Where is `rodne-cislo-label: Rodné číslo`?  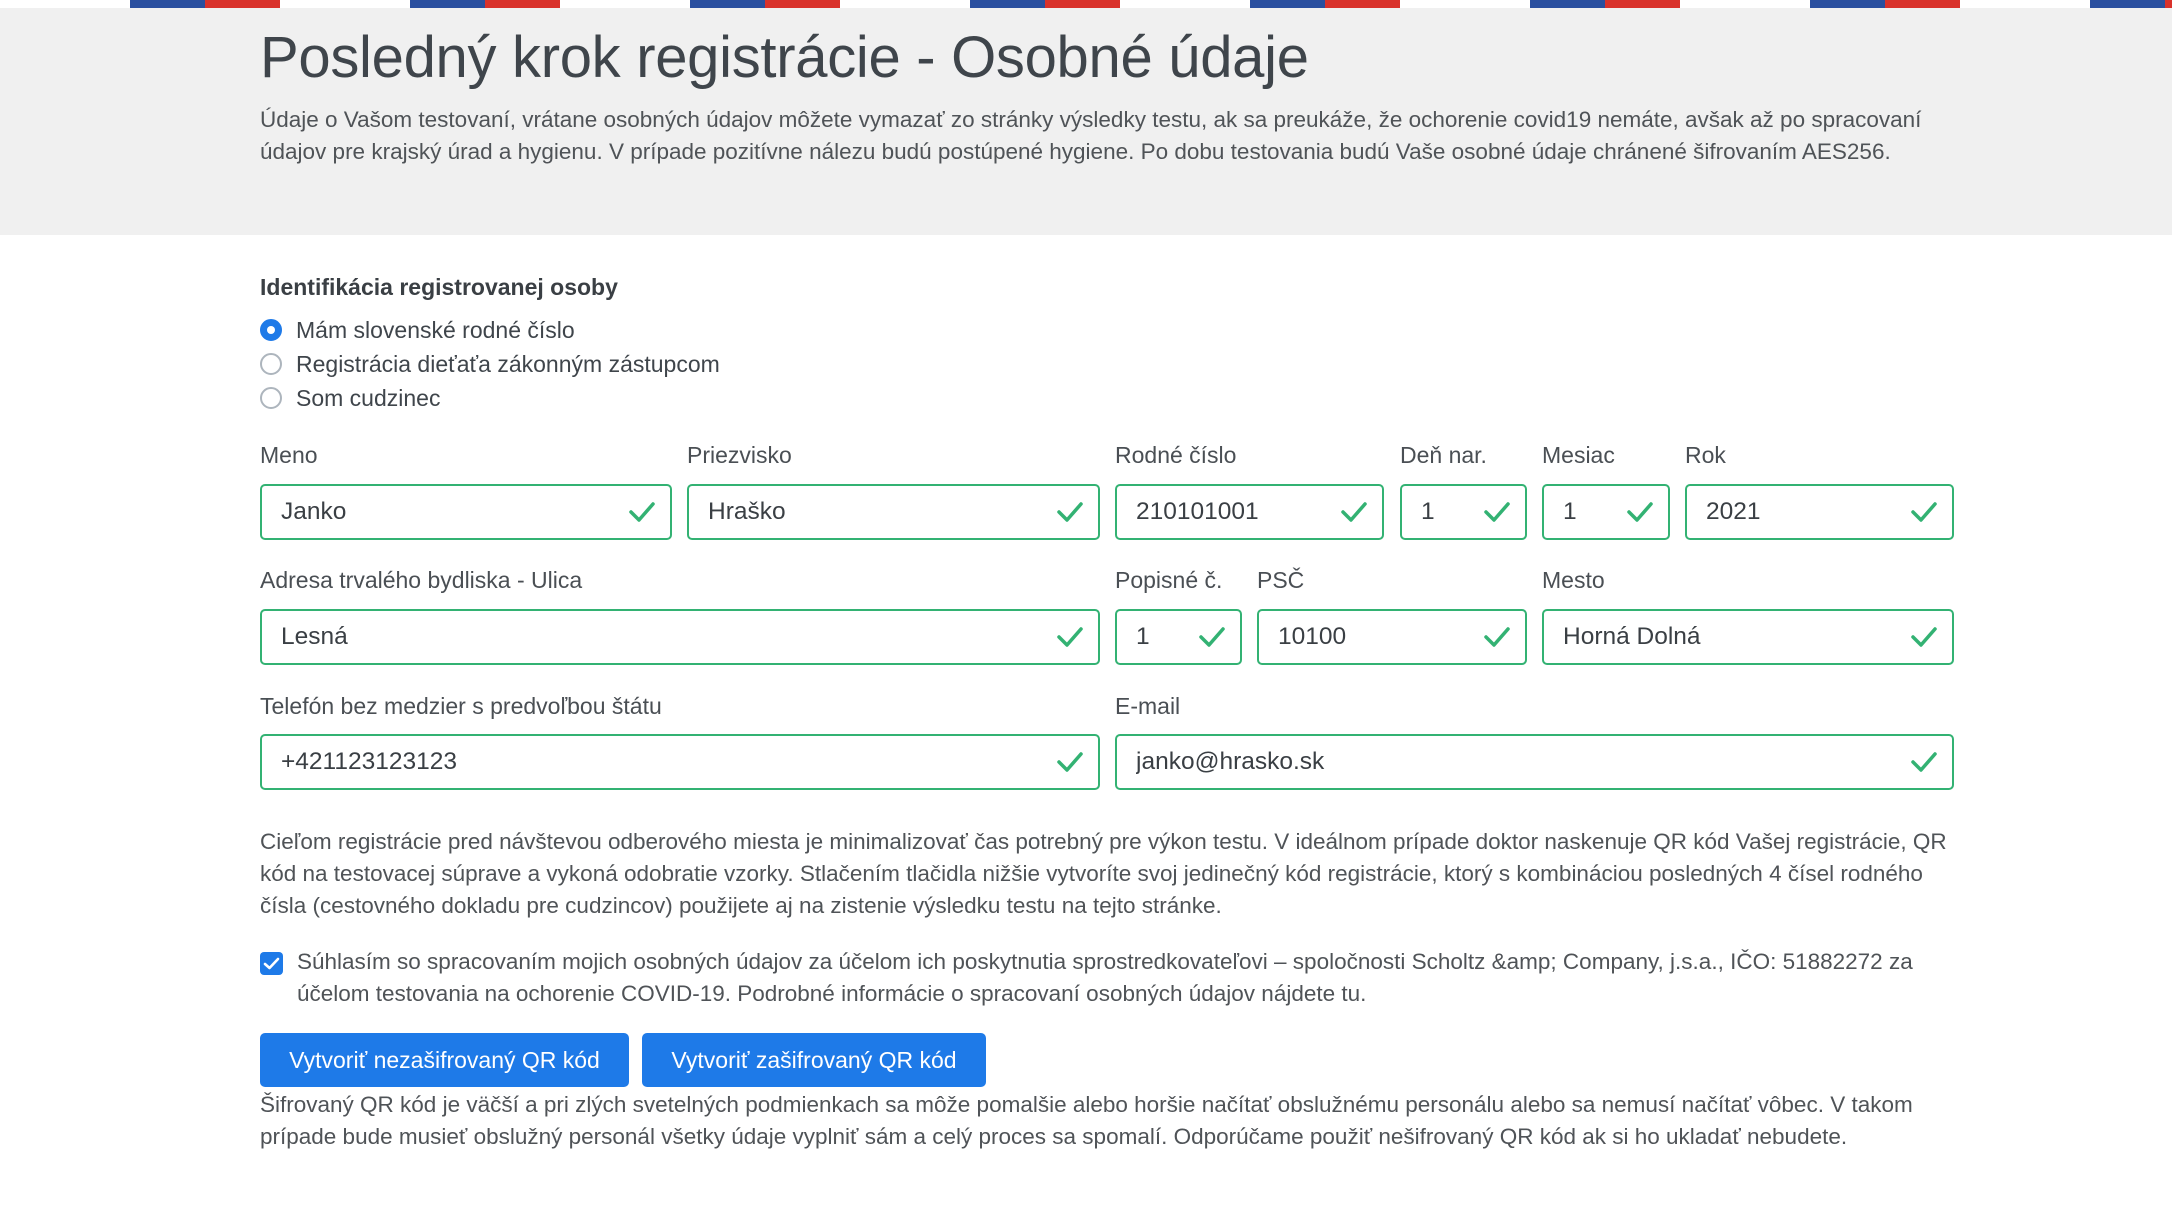
rodne-cislo-label: Rodné číslo is located at coordinates (1176, 455).